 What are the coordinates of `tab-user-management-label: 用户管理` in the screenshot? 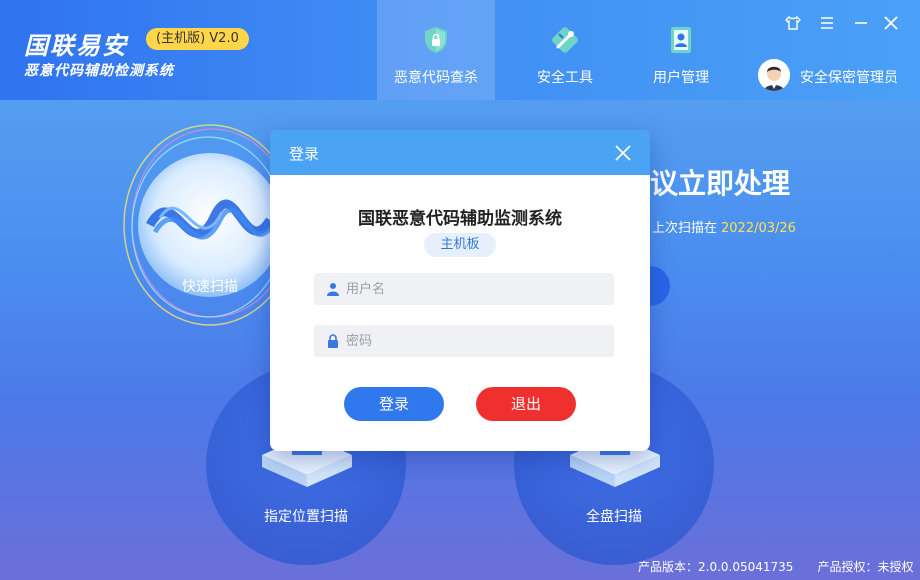 It's located at (681, 78).